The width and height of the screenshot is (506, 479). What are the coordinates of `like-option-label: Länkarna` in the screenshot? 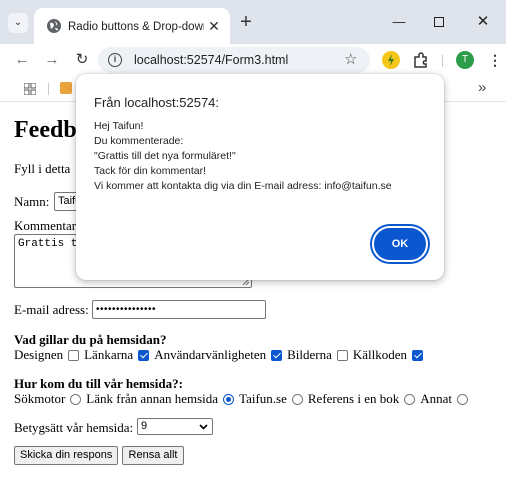 It's located at (109, 354).